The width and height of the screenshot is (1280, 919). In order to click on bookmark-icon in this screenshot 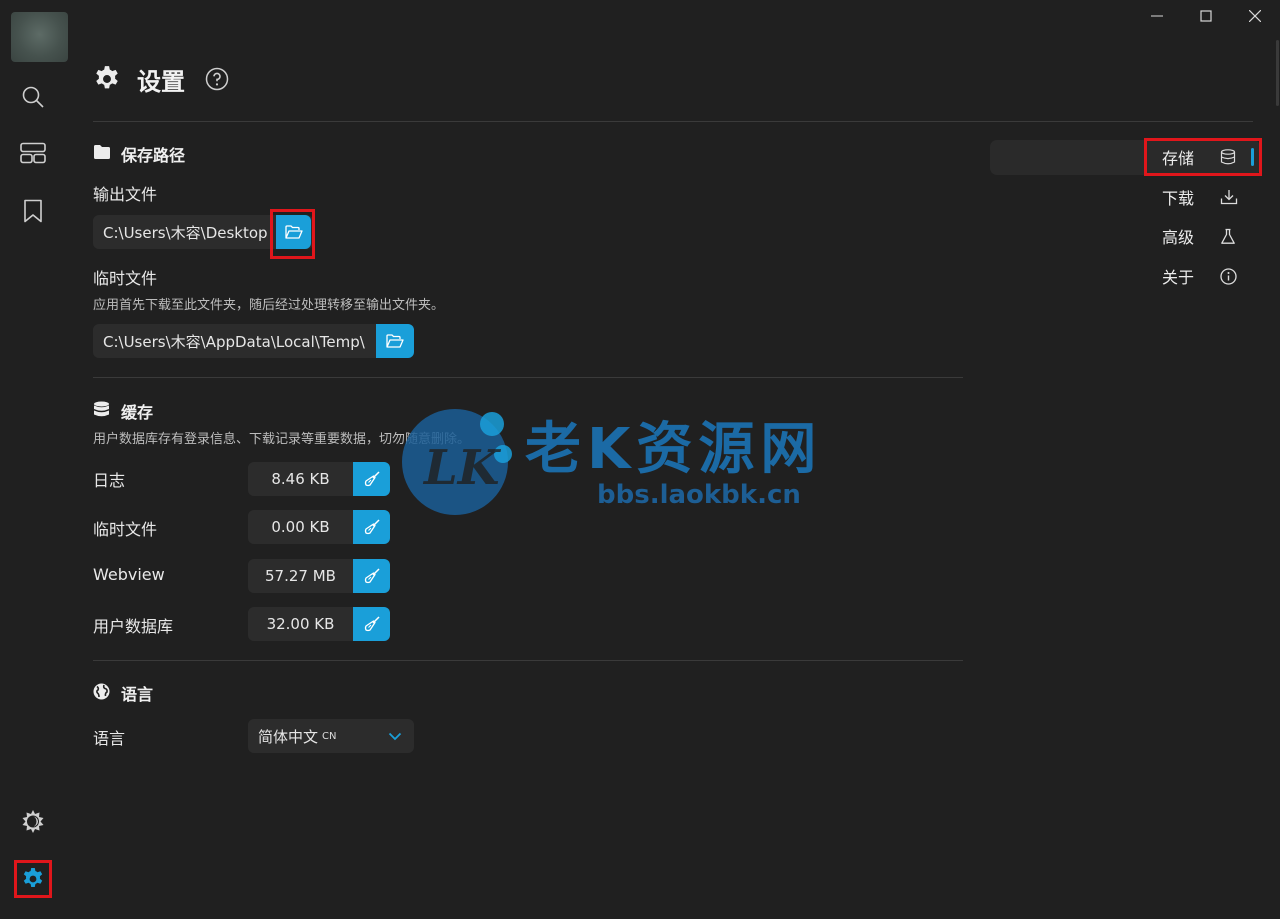, I will do `click(33, 211)`.